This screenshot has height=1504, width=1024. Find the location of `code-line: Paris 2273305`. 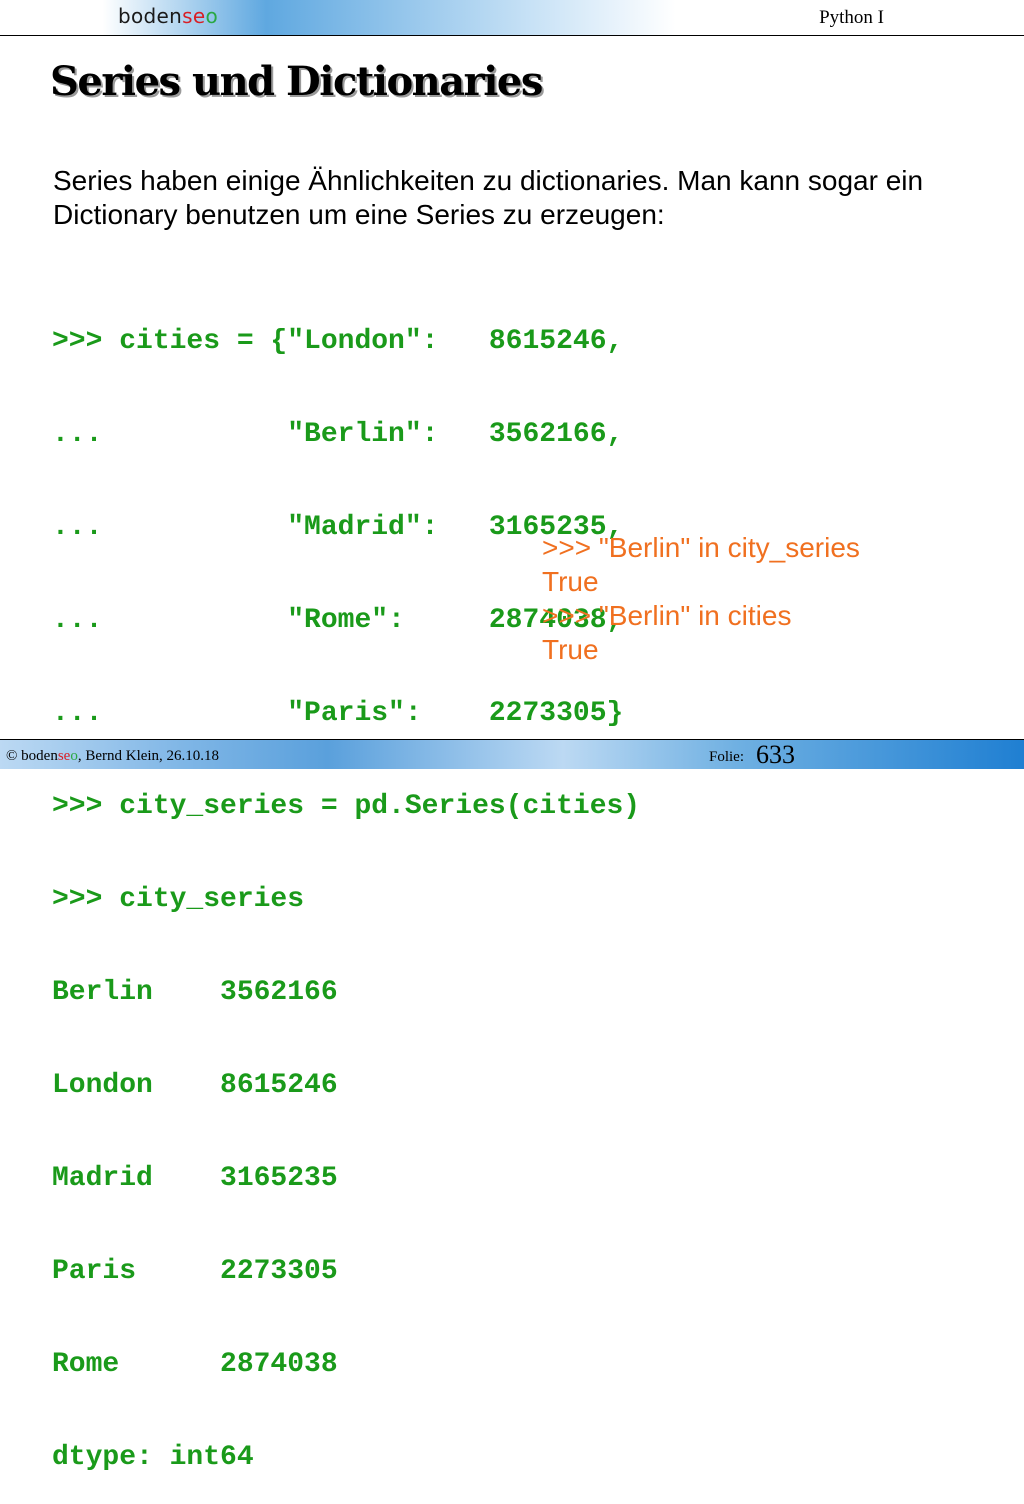

code-line: Paris 2273305 is located at coordinates (195, 1271).